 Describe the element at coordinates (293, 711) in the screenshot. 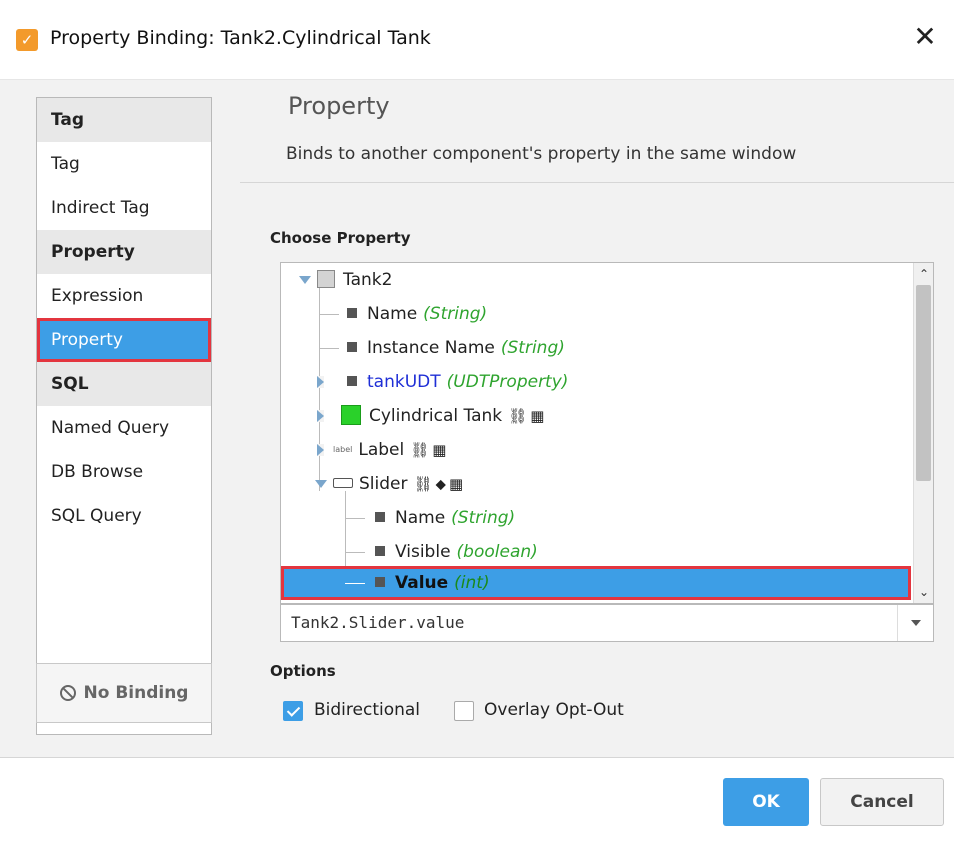

I see `bidirectional-checkbox` at that location.